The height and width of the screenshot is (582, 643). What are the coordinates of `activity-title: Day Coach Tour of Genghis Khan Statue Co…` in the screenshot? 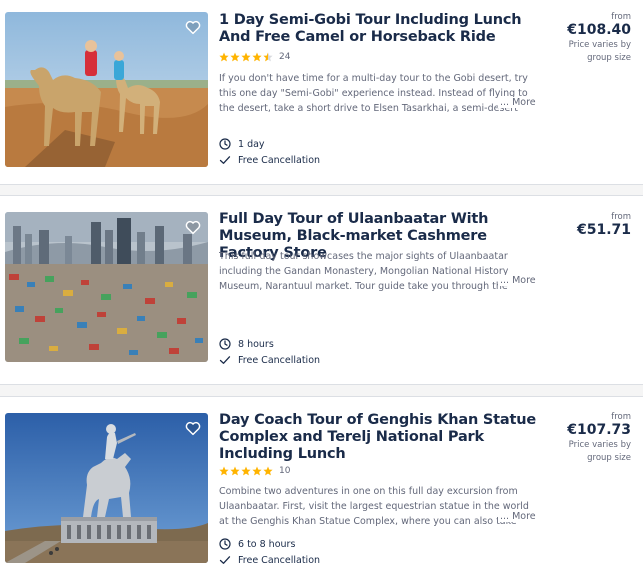 It's located at (384, 437).